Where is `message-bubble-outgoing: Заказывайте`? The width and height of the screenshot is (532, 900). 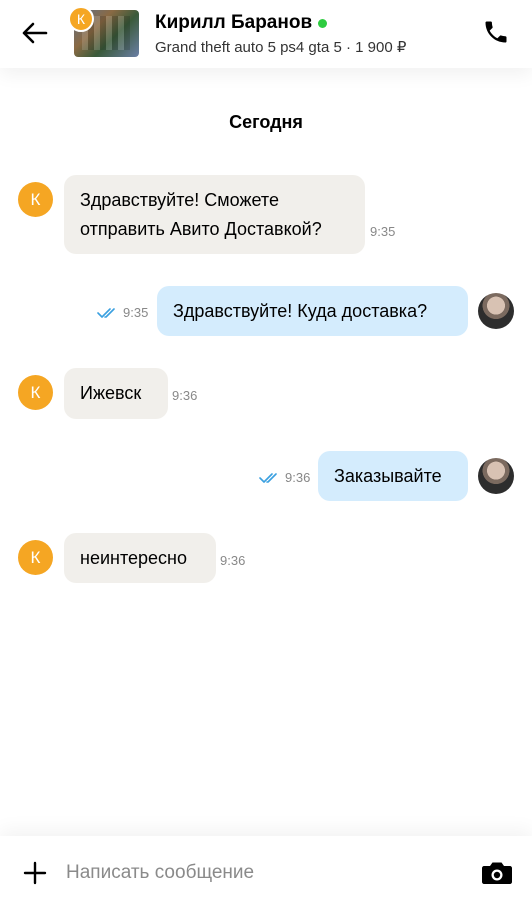 message-bubble-outgoing: Заказывайте is located at coordinates (393, 476).